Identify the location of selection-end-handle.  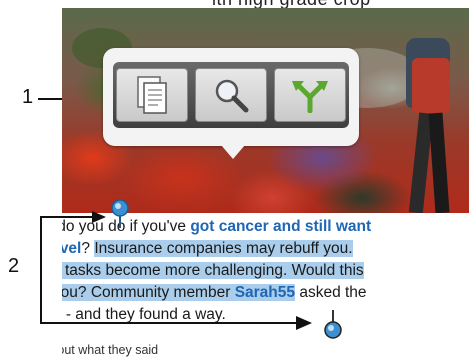
(333, 325).